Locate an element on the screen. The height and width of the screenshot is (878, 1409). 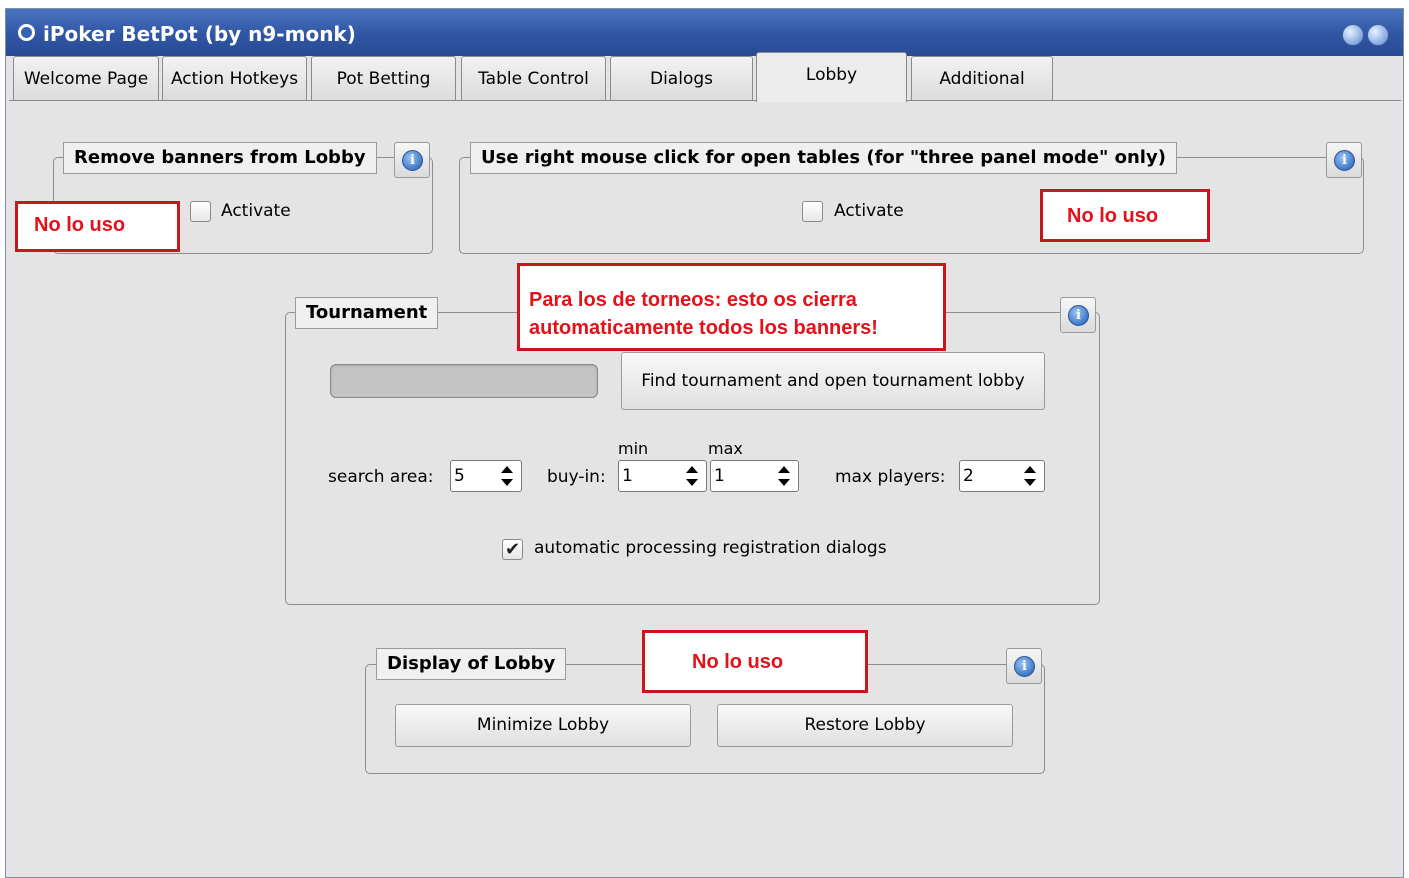
annotation-no-lo-uso-3: No lo uso is located at coordinates (755, 661).